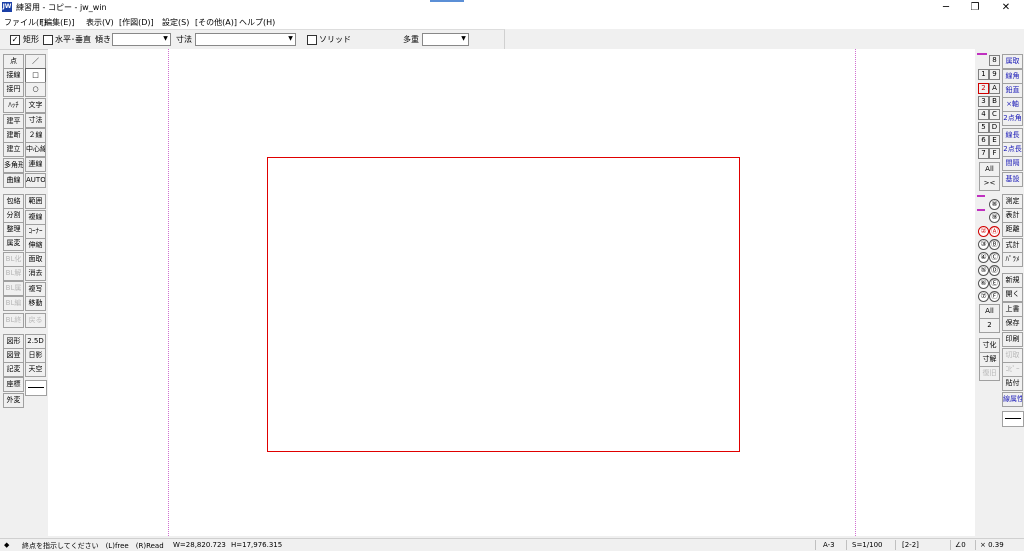 The width and height of the screenshot is (1024, 551). Describe the element at coordinates (983, 153) in the screenshot. I see `layer-group-7: 7` at that location.